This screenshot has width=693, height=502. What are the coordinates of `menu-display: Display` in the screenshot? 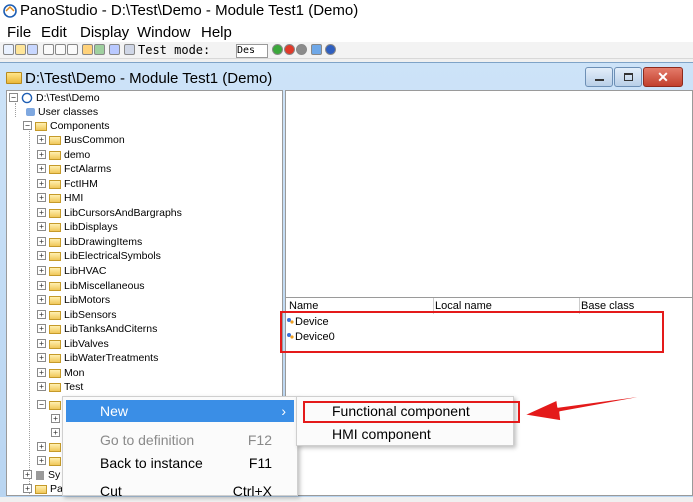 It's located at (104, 32).